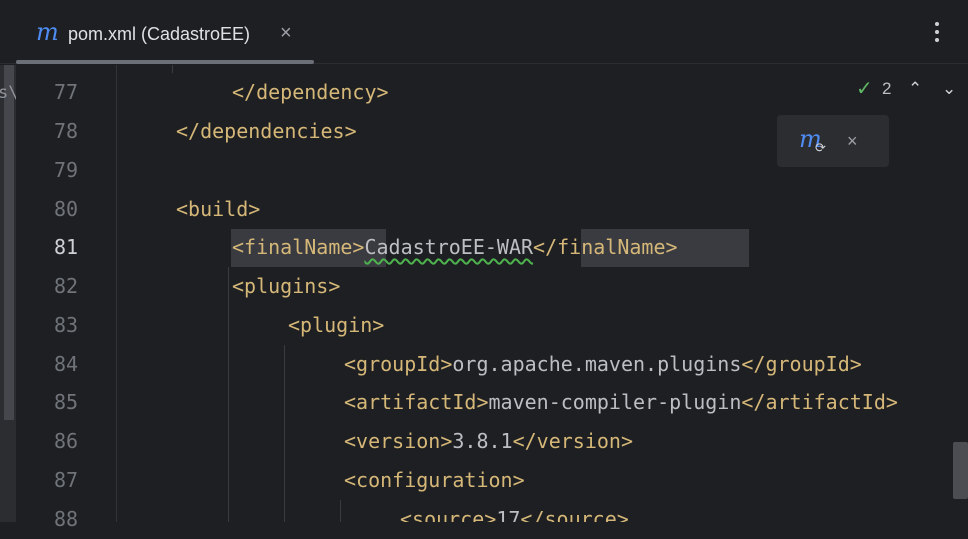 The width and height of the screenshot is (968, 539). Describe the element at coordinates (47, 32) in the screenshot. I see `maven-m-icon: m` at that location.